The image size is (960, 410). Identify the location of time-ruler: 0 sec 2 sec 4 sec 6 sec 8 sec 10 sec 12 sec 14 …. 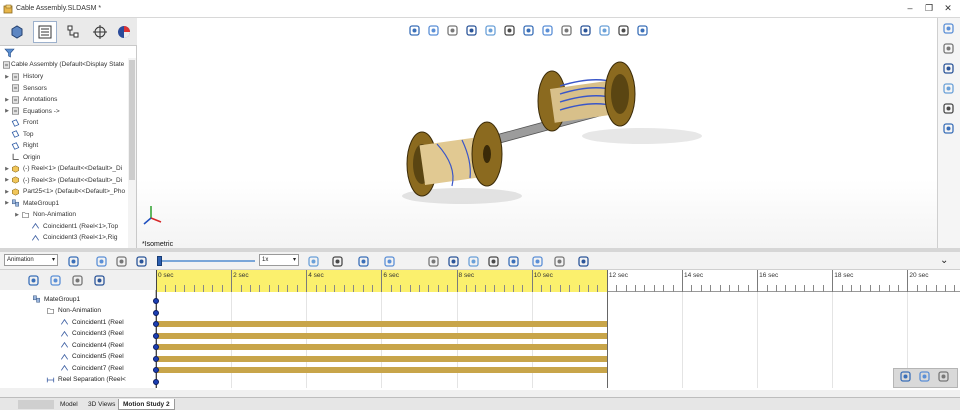
(558, 281).